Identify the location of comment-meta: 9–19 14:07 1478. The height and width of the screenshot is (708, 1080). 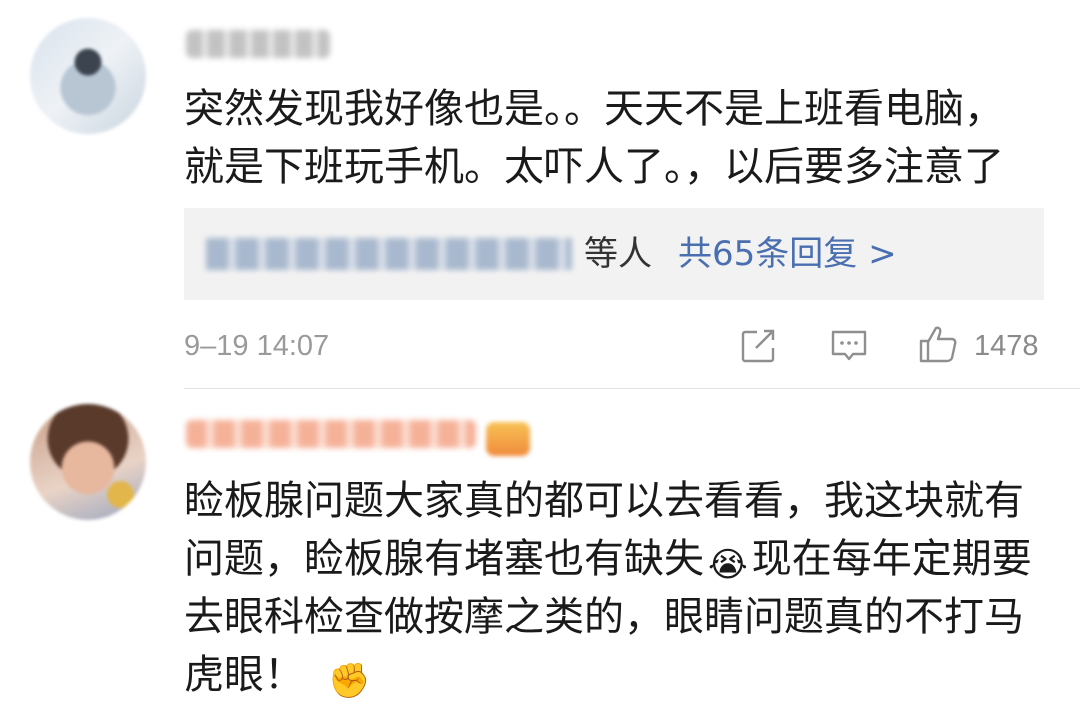
(614, 346).